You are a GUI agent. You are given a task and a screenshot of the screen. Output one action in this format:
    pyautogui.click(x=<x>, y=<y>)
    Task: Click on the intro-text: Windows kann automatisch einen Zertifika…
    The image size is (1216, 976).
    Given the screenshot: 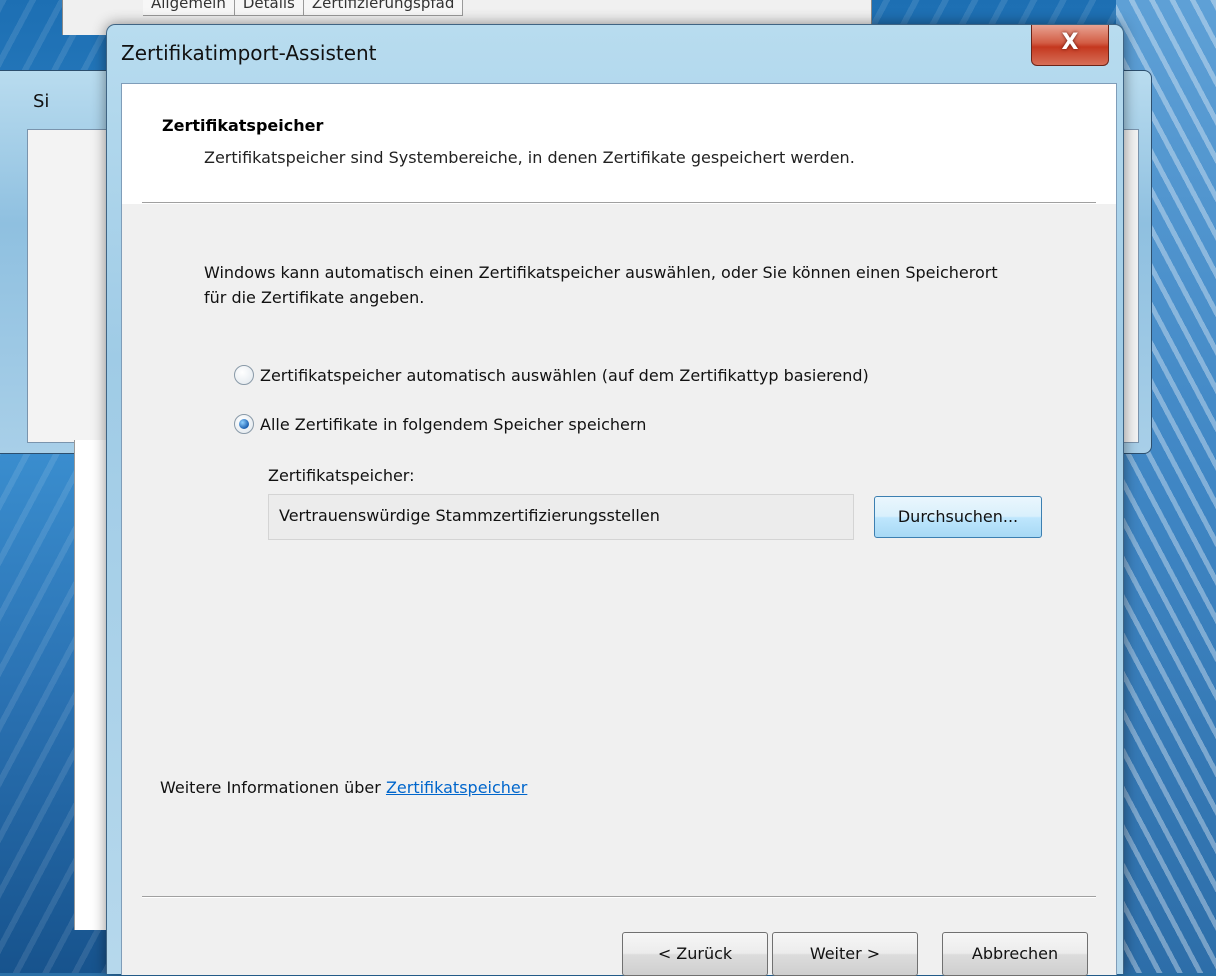 What is the action you would take?
    pyautogui.click(x=601, y=285)
    